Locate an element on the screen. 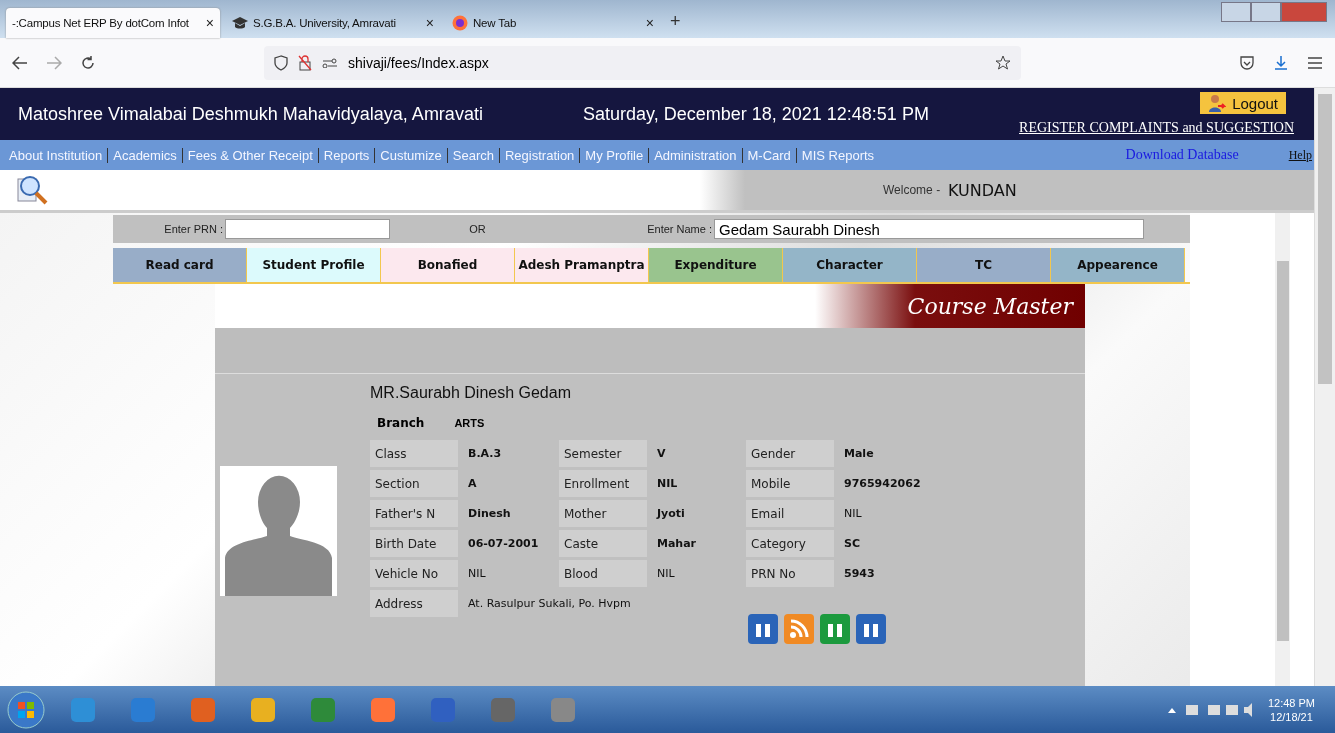 The width and height of the screenshot is (1335, 733). graduation-cap-icon is located at coordinates (240, 23).